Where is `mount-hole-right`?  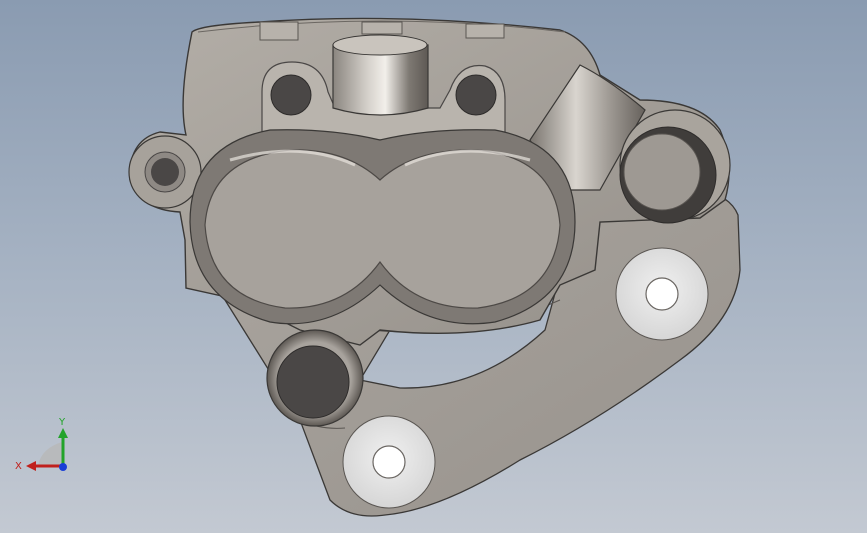
mount-hole-right is located at coordinates (662, 294).